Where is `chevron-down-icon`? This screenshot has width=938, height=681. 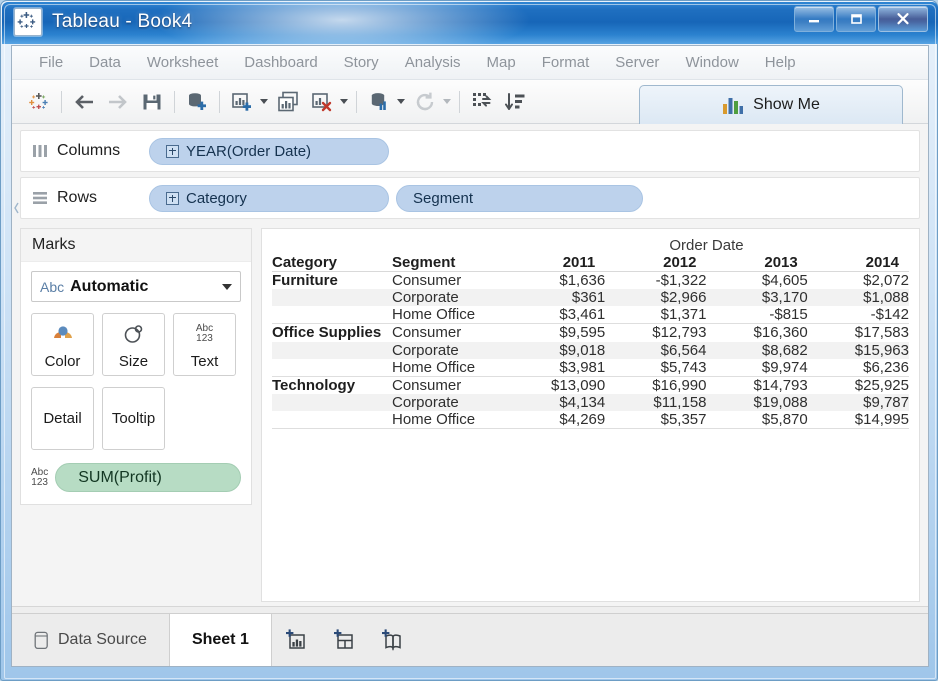 chevron-down-icon is located at coordinates (227, 286).